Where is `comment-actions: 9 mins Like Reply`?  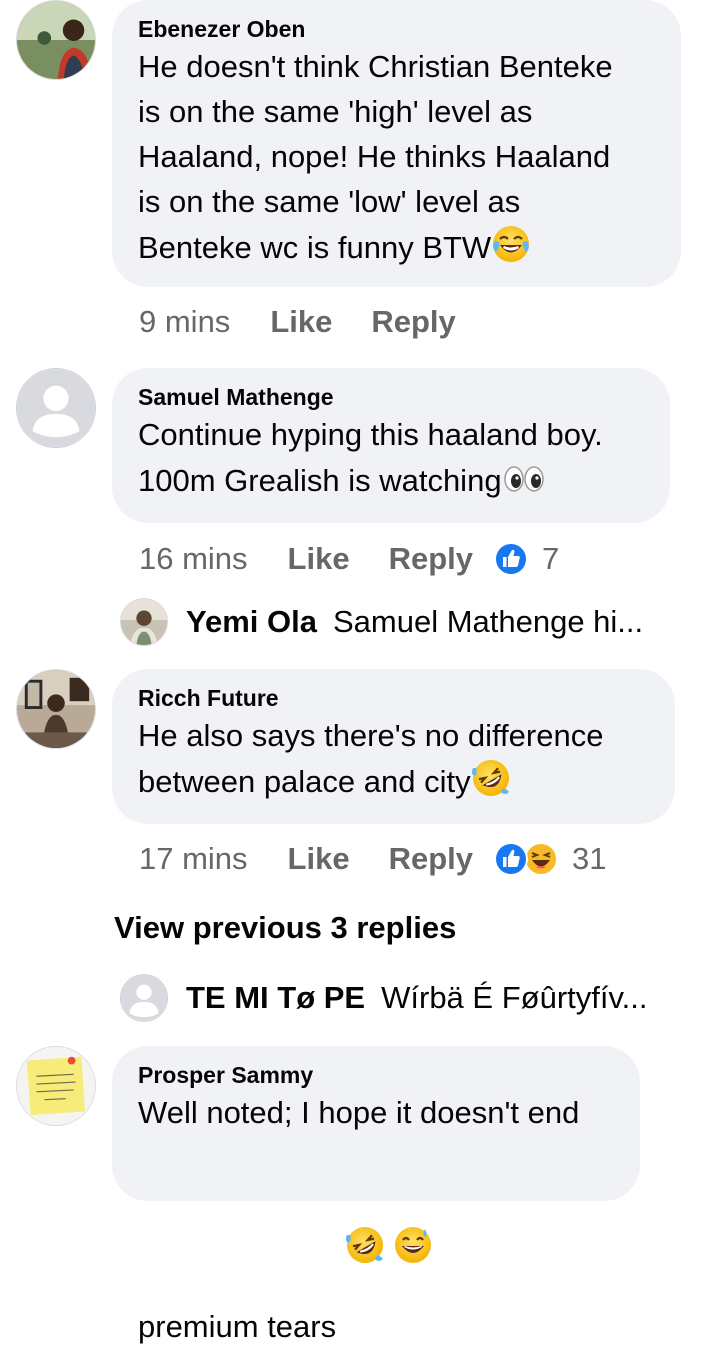
comment-actions: 9 mins Like Reply is located at coordinates (317, 322).